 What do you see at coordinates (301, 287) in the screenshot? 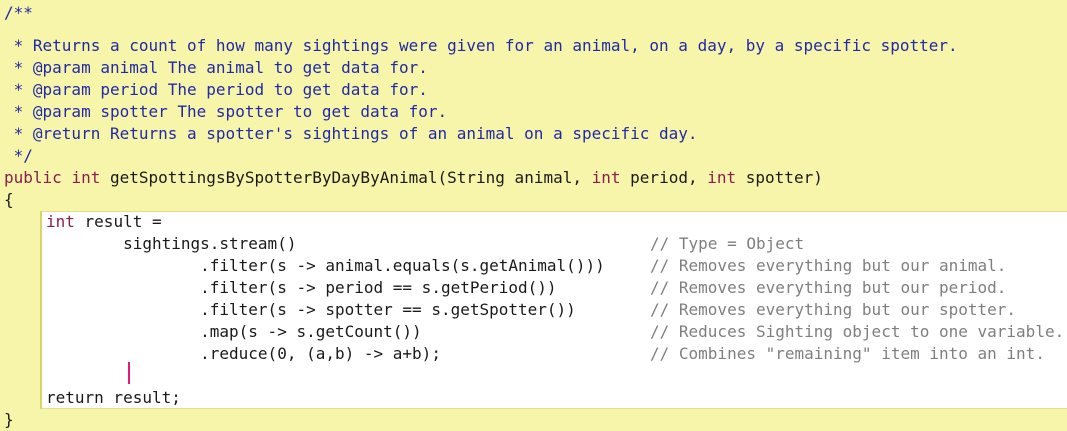
I see `code-line: .filter(s -> period == s.getPeriod())` at bounding box center [301, 287].